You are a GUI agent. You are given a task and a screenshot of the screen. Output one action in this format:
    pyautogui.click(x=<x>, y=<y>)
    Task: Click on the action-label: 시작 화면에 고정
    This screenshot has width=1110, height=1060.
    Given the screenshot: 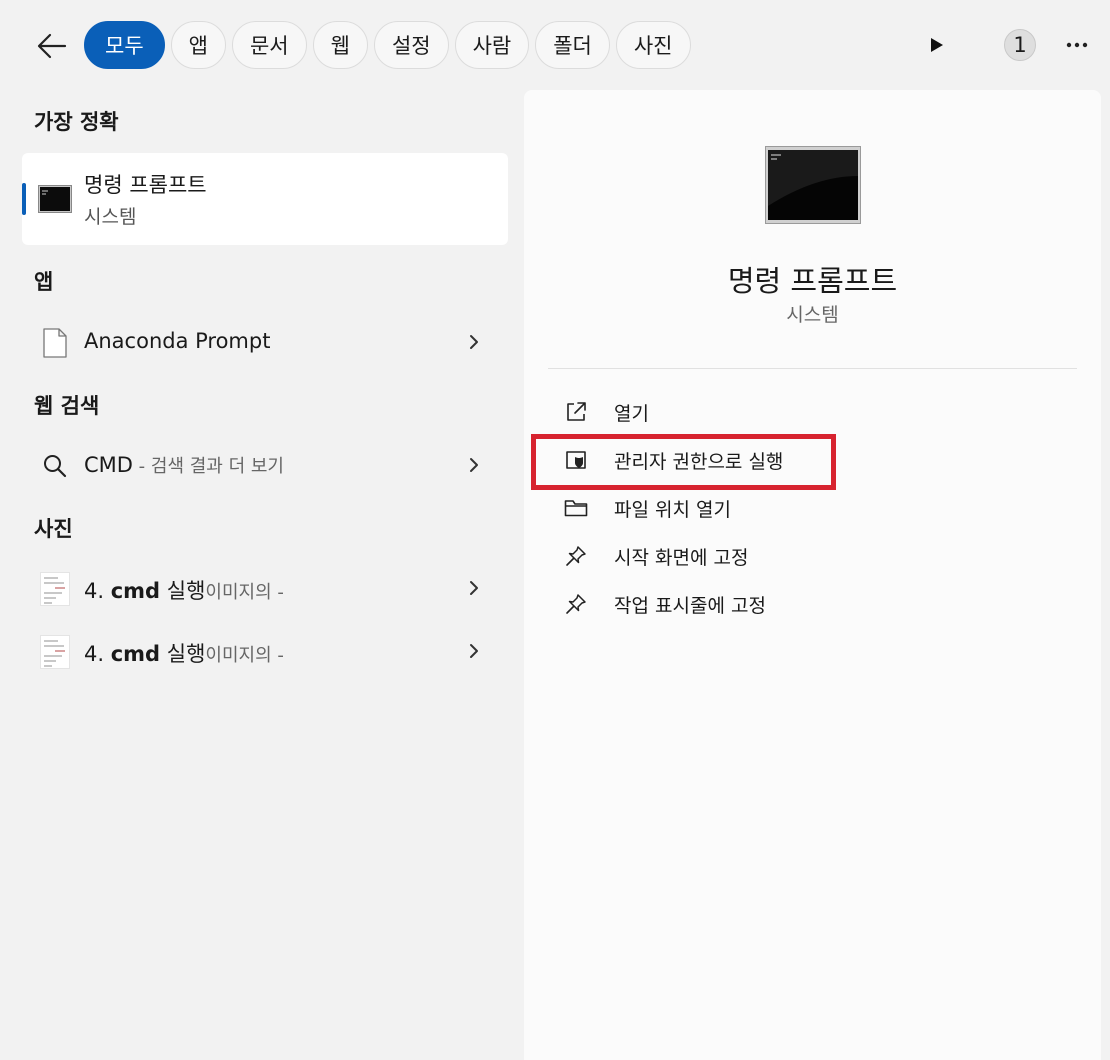 What is the action you would take?
    pyautogui.click(x=681, y=557)
    